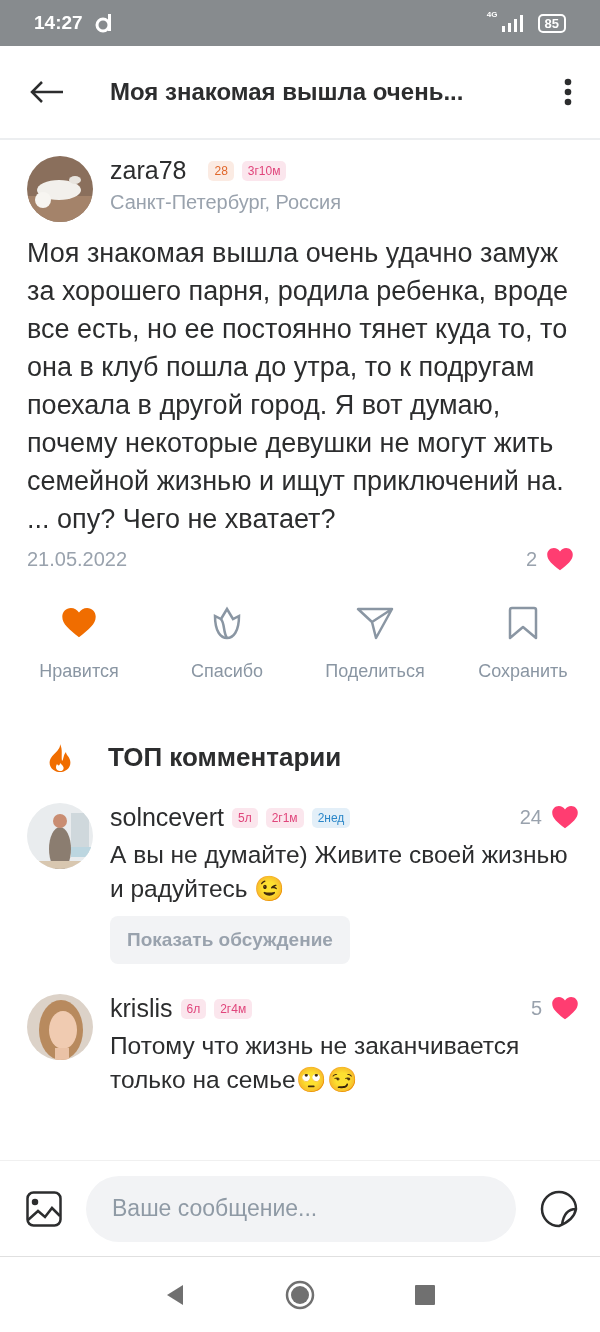  Describe the element at coordinates (315, 1063) in the screenshot. I see `comment-text: Потому что жизнь не заканчивается только на семье🙄😏` at that location.